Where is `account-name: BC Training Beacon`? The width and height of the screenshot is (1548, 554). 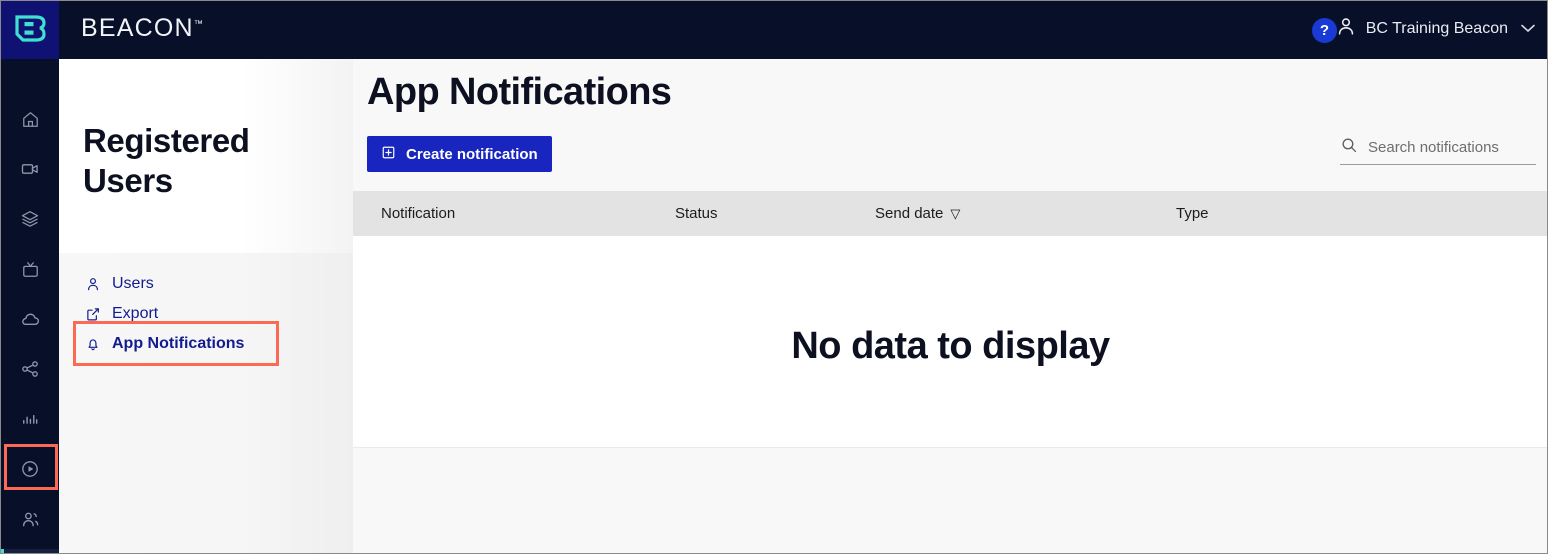 account-name: BC Training Beacon is located at coordinates (1436, 28).